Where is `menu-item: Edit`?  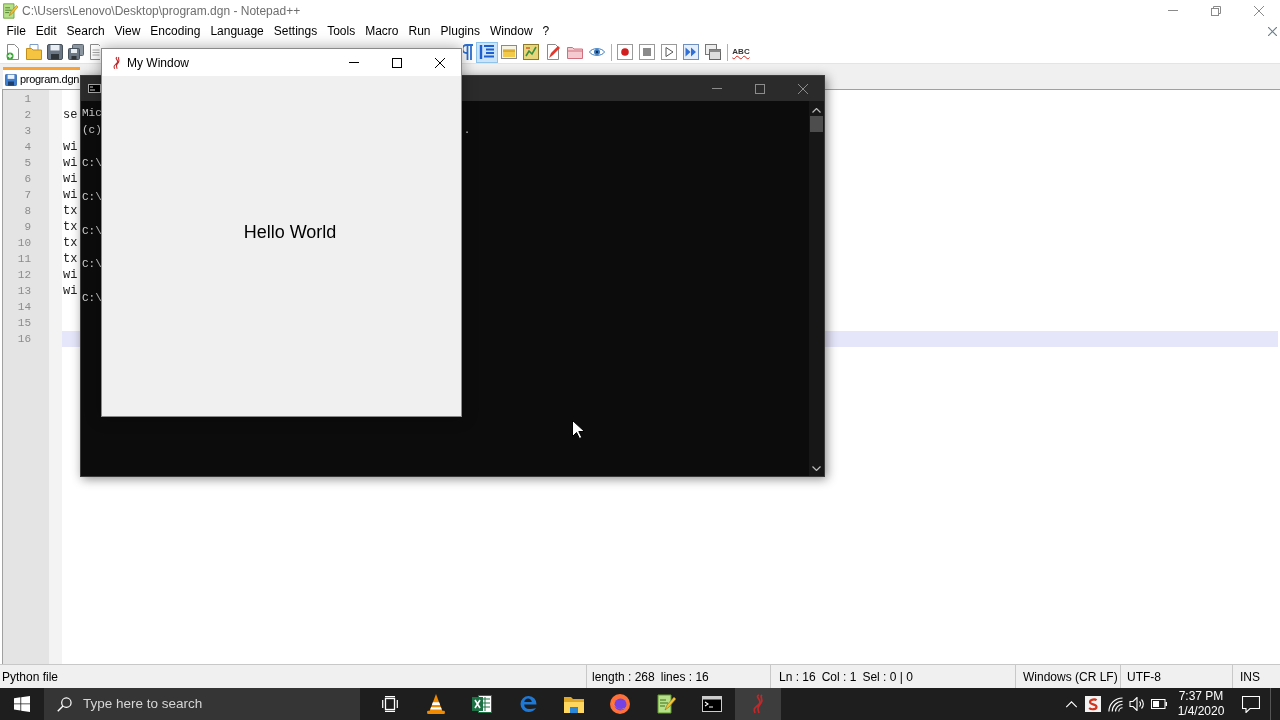 menu-item: Edit is located at coordinates (46, 31).